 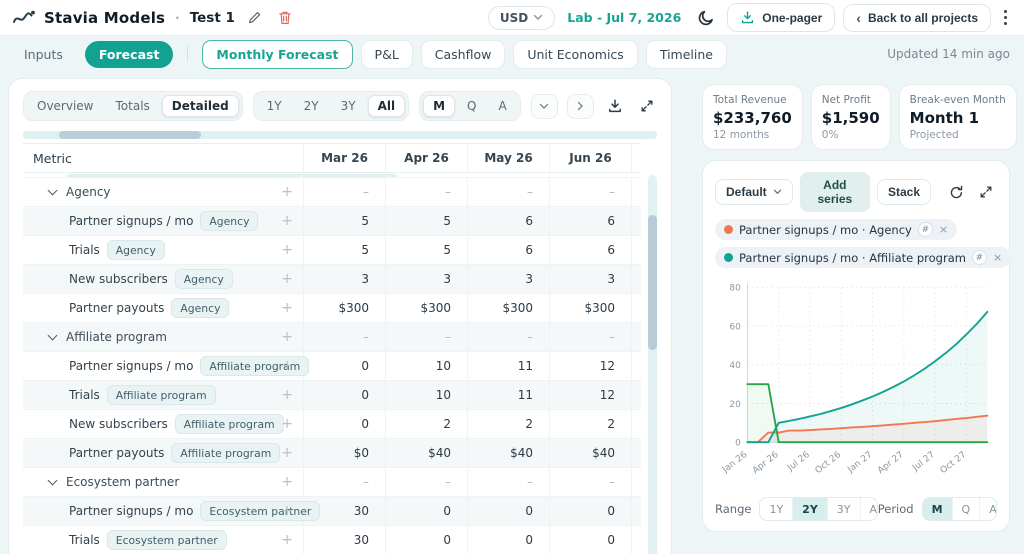 What do you see at coordinates (133, 106) in the screenshot?
I see `view-tab-totals: Totals` at bounding box center [133, 106].